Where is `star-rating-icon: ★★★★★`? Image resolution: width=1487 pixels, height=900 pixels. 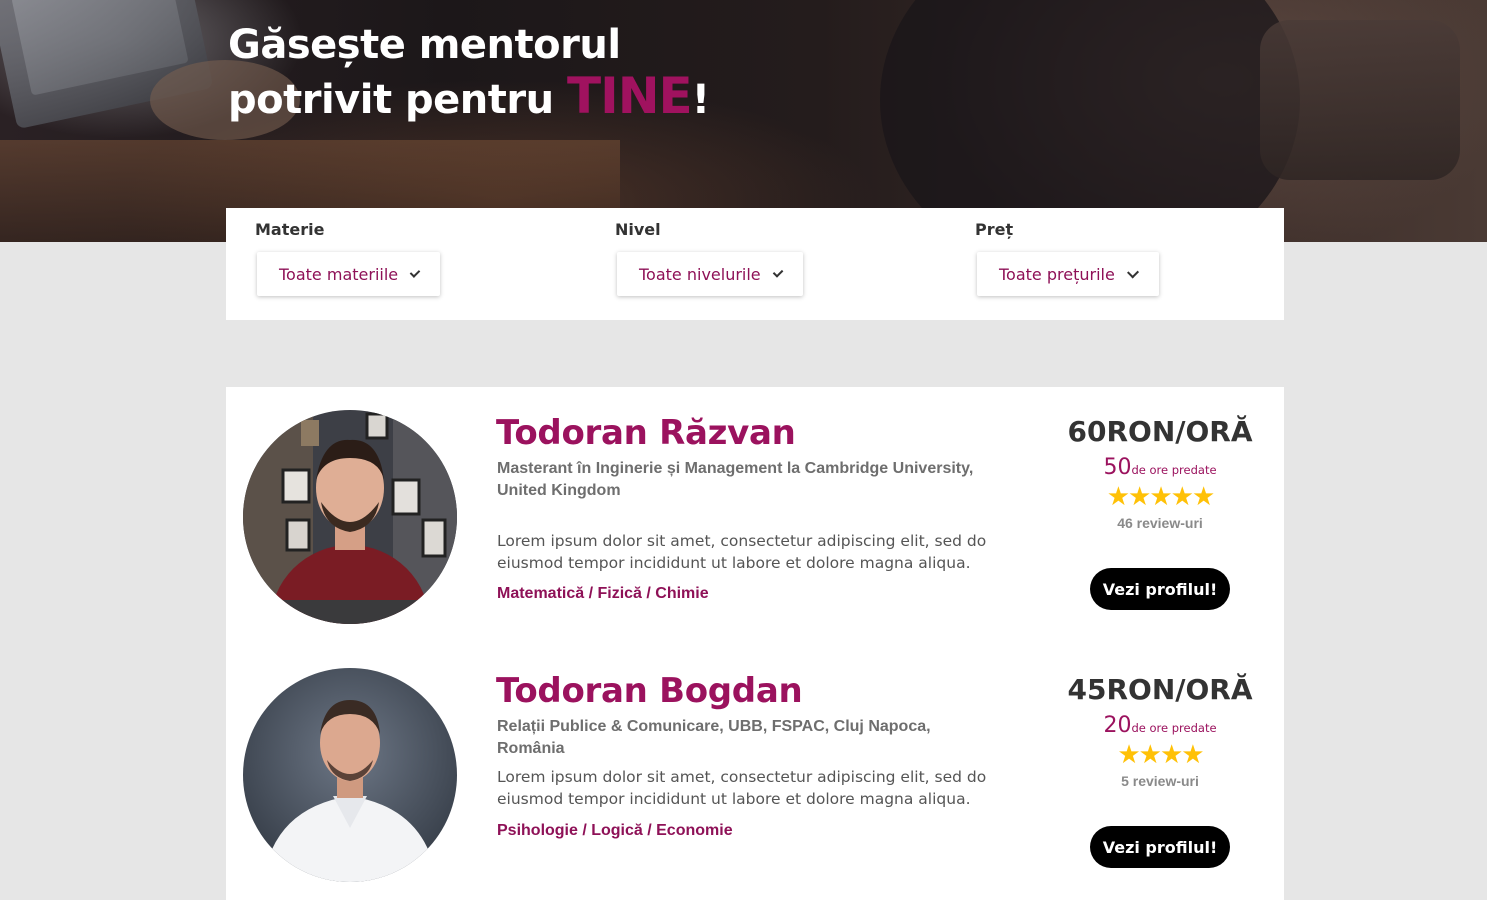
star-rating-icon: ★★★★★ is located at coordinates (1161, 497).